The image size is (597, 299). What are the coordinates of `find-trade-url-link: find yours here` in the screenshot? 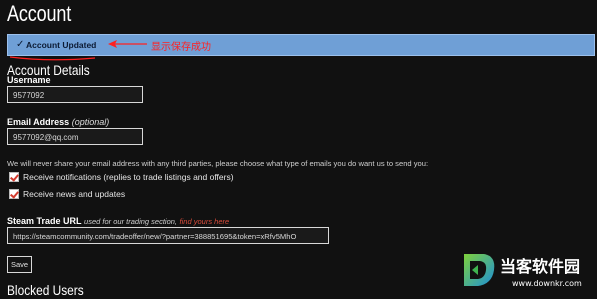 It's located at (205, 221).